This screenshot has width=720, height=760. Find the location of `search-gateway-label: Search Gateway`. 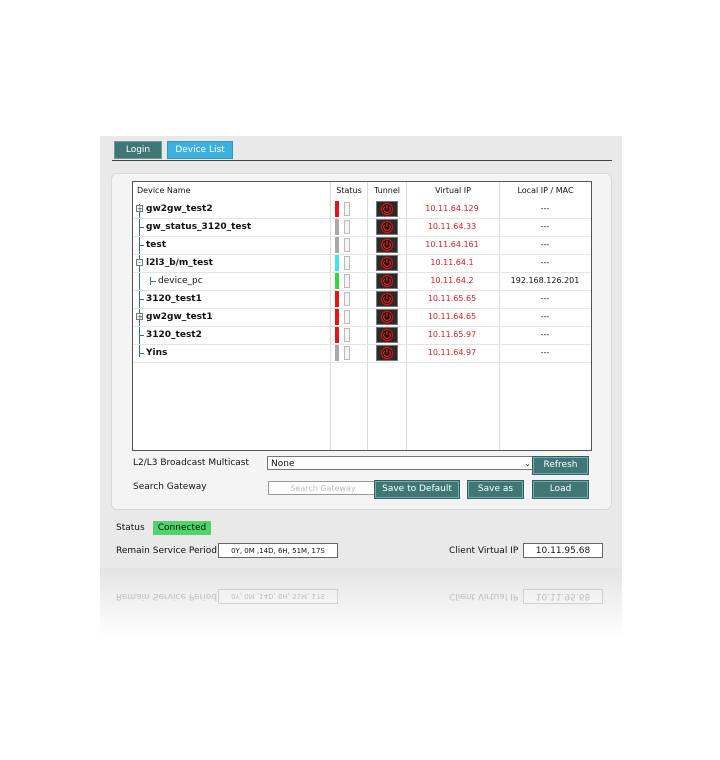

search-gateway-label: Search Gateway is located at coordinates (170, 487).